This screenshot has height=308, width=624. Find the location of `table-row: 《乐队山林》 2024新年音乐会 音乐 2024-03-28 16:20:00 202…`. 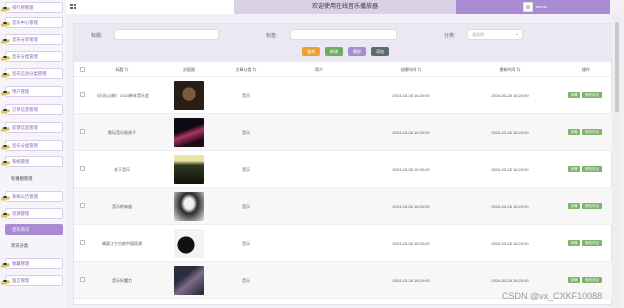

table-row: 《乐队山林》 2024新年音乐会 音乐 2024-03-28 16:20:00 202… is located at coordinates (343, 95).